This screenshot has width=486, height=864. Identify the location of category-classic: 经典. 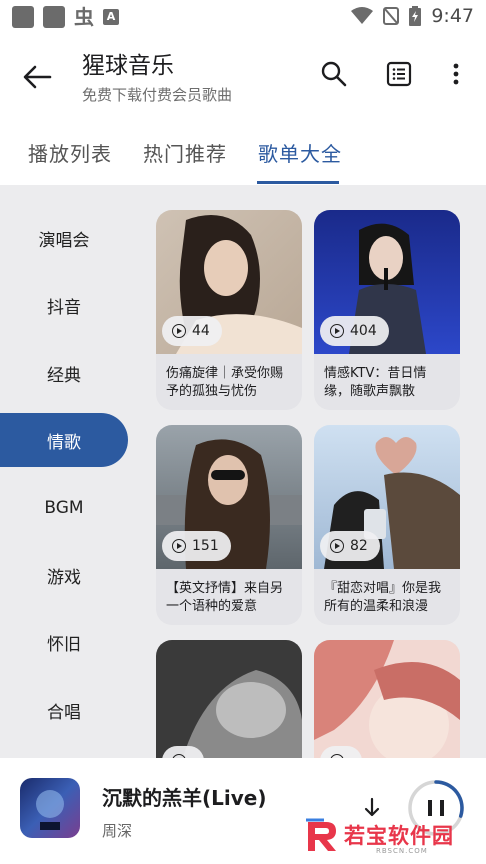
(64, 373).